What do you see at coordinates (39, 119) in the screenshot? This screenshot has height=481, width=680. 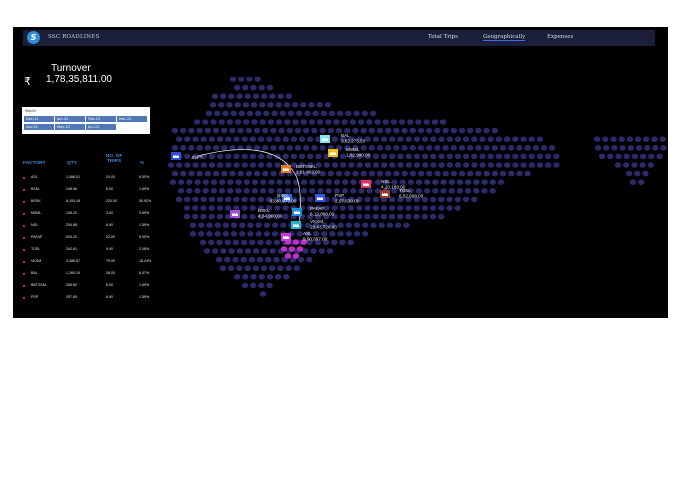 I see `month-chip: Dec-21` at bounding box center [39, 119].